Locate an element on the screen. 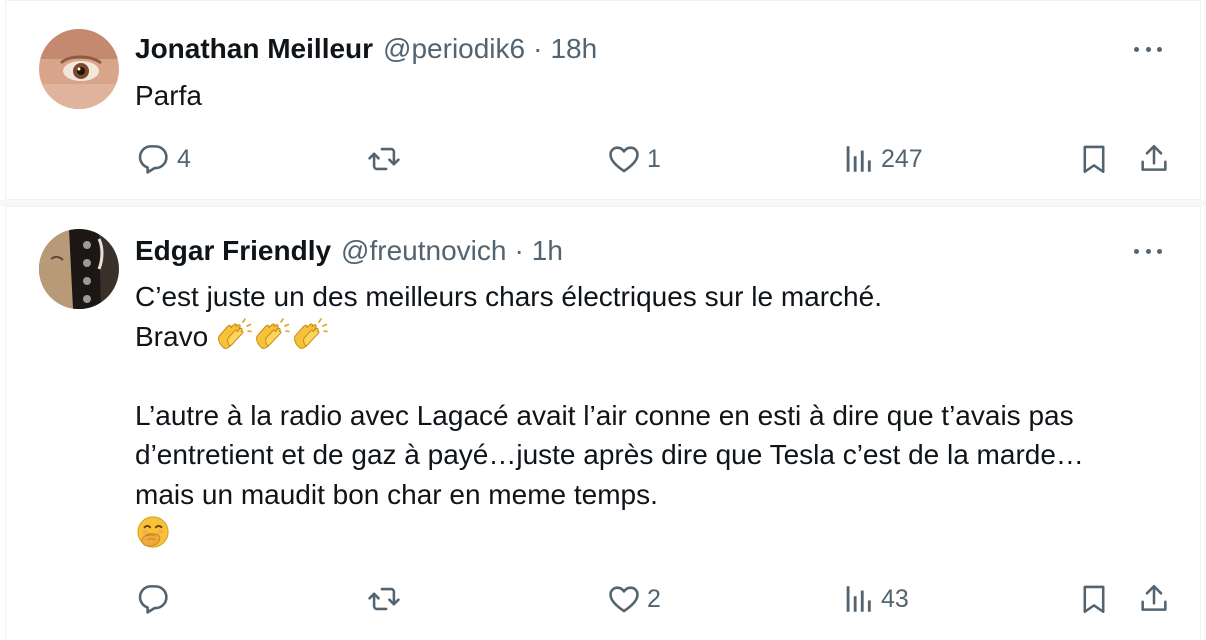 Image resolution: width=1206 pixels, height=640 pixels. tweet-text-line: Bravo is located at coordinates (609, 337).